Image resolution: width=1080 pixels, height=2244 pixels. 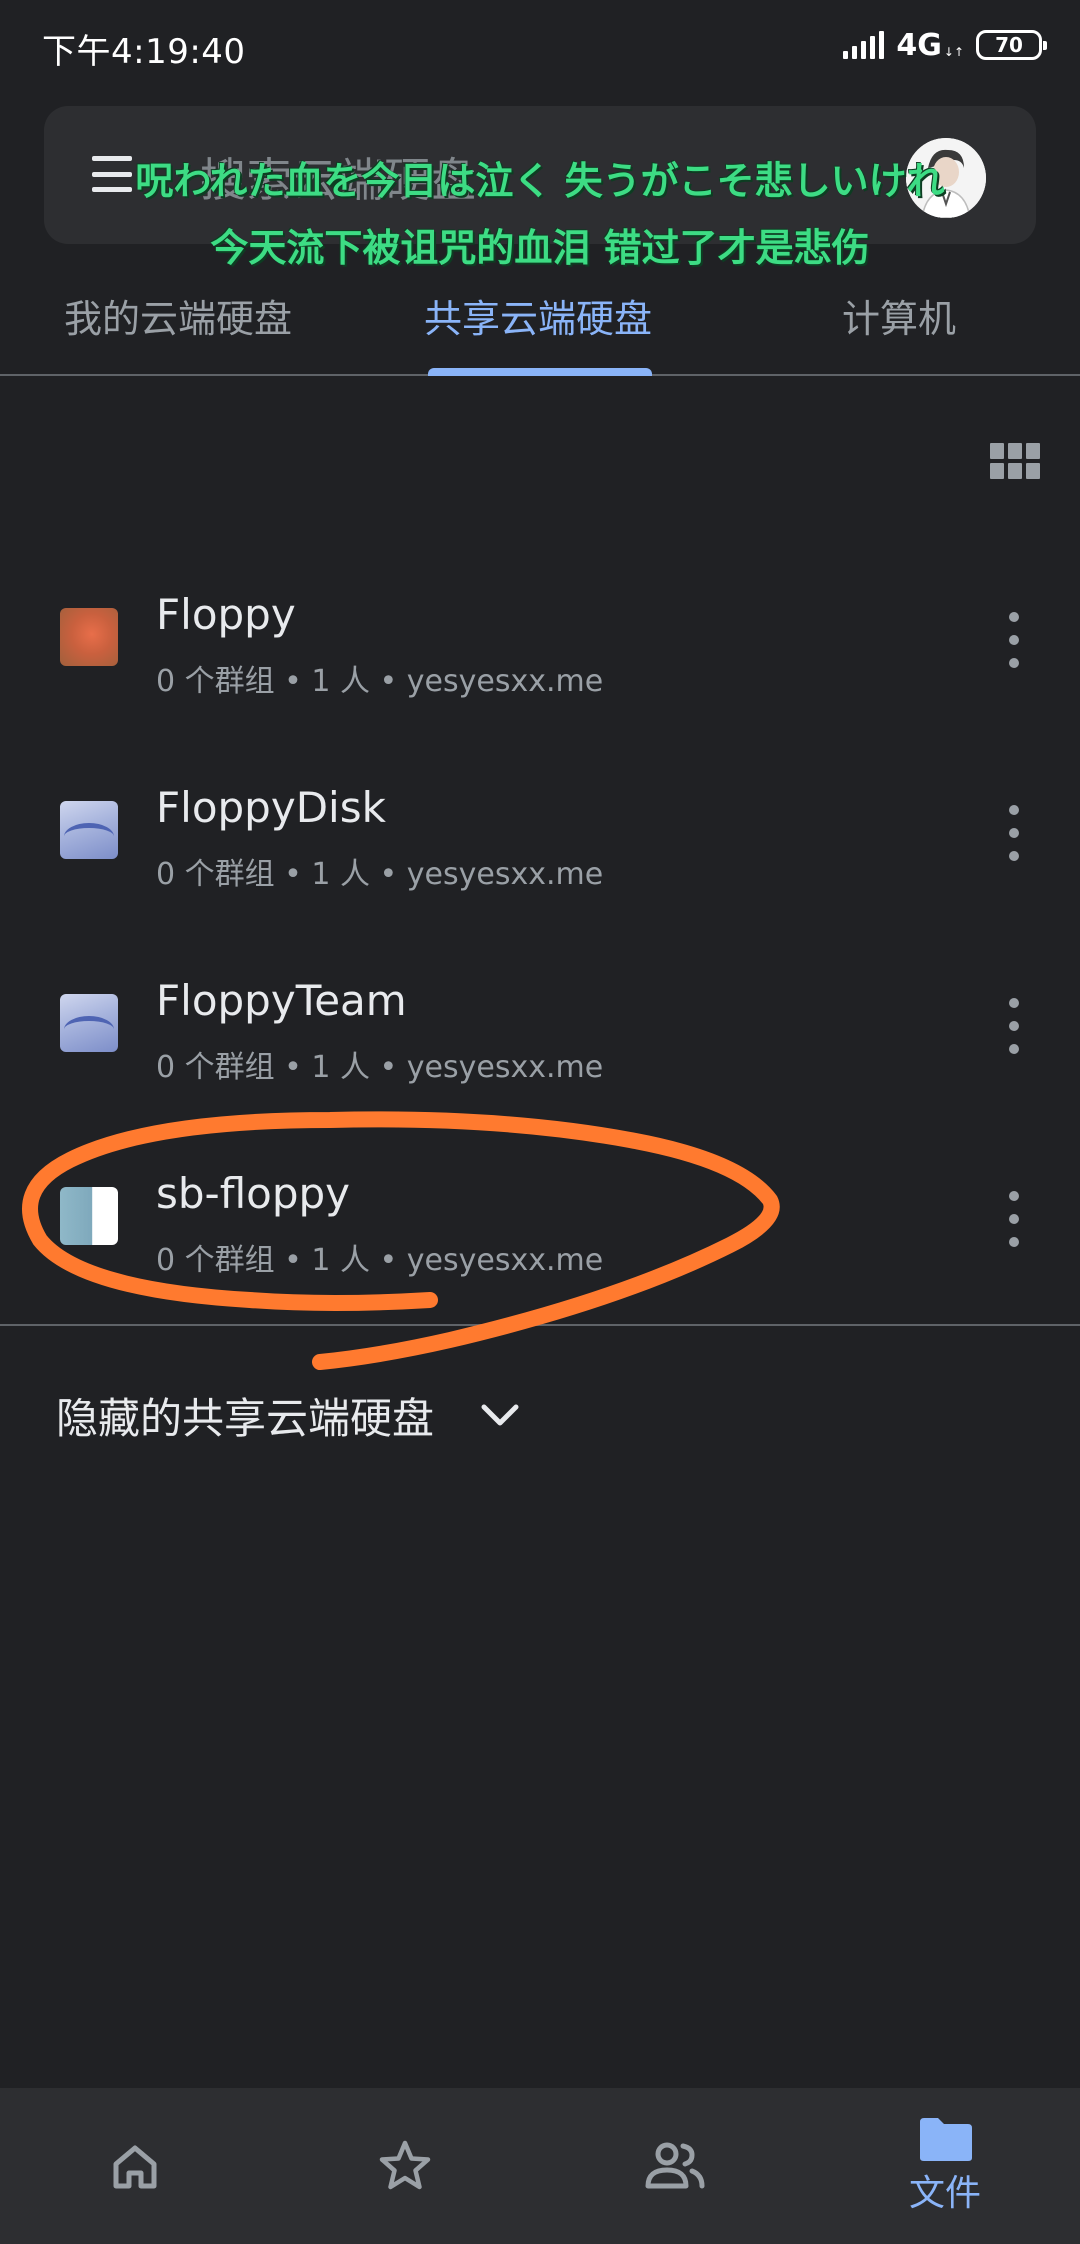 What do you see at coordinates (253, 1193) in the screenshot?
I see `drive-name: sb-floppy` at bounding box center [253, 1193].